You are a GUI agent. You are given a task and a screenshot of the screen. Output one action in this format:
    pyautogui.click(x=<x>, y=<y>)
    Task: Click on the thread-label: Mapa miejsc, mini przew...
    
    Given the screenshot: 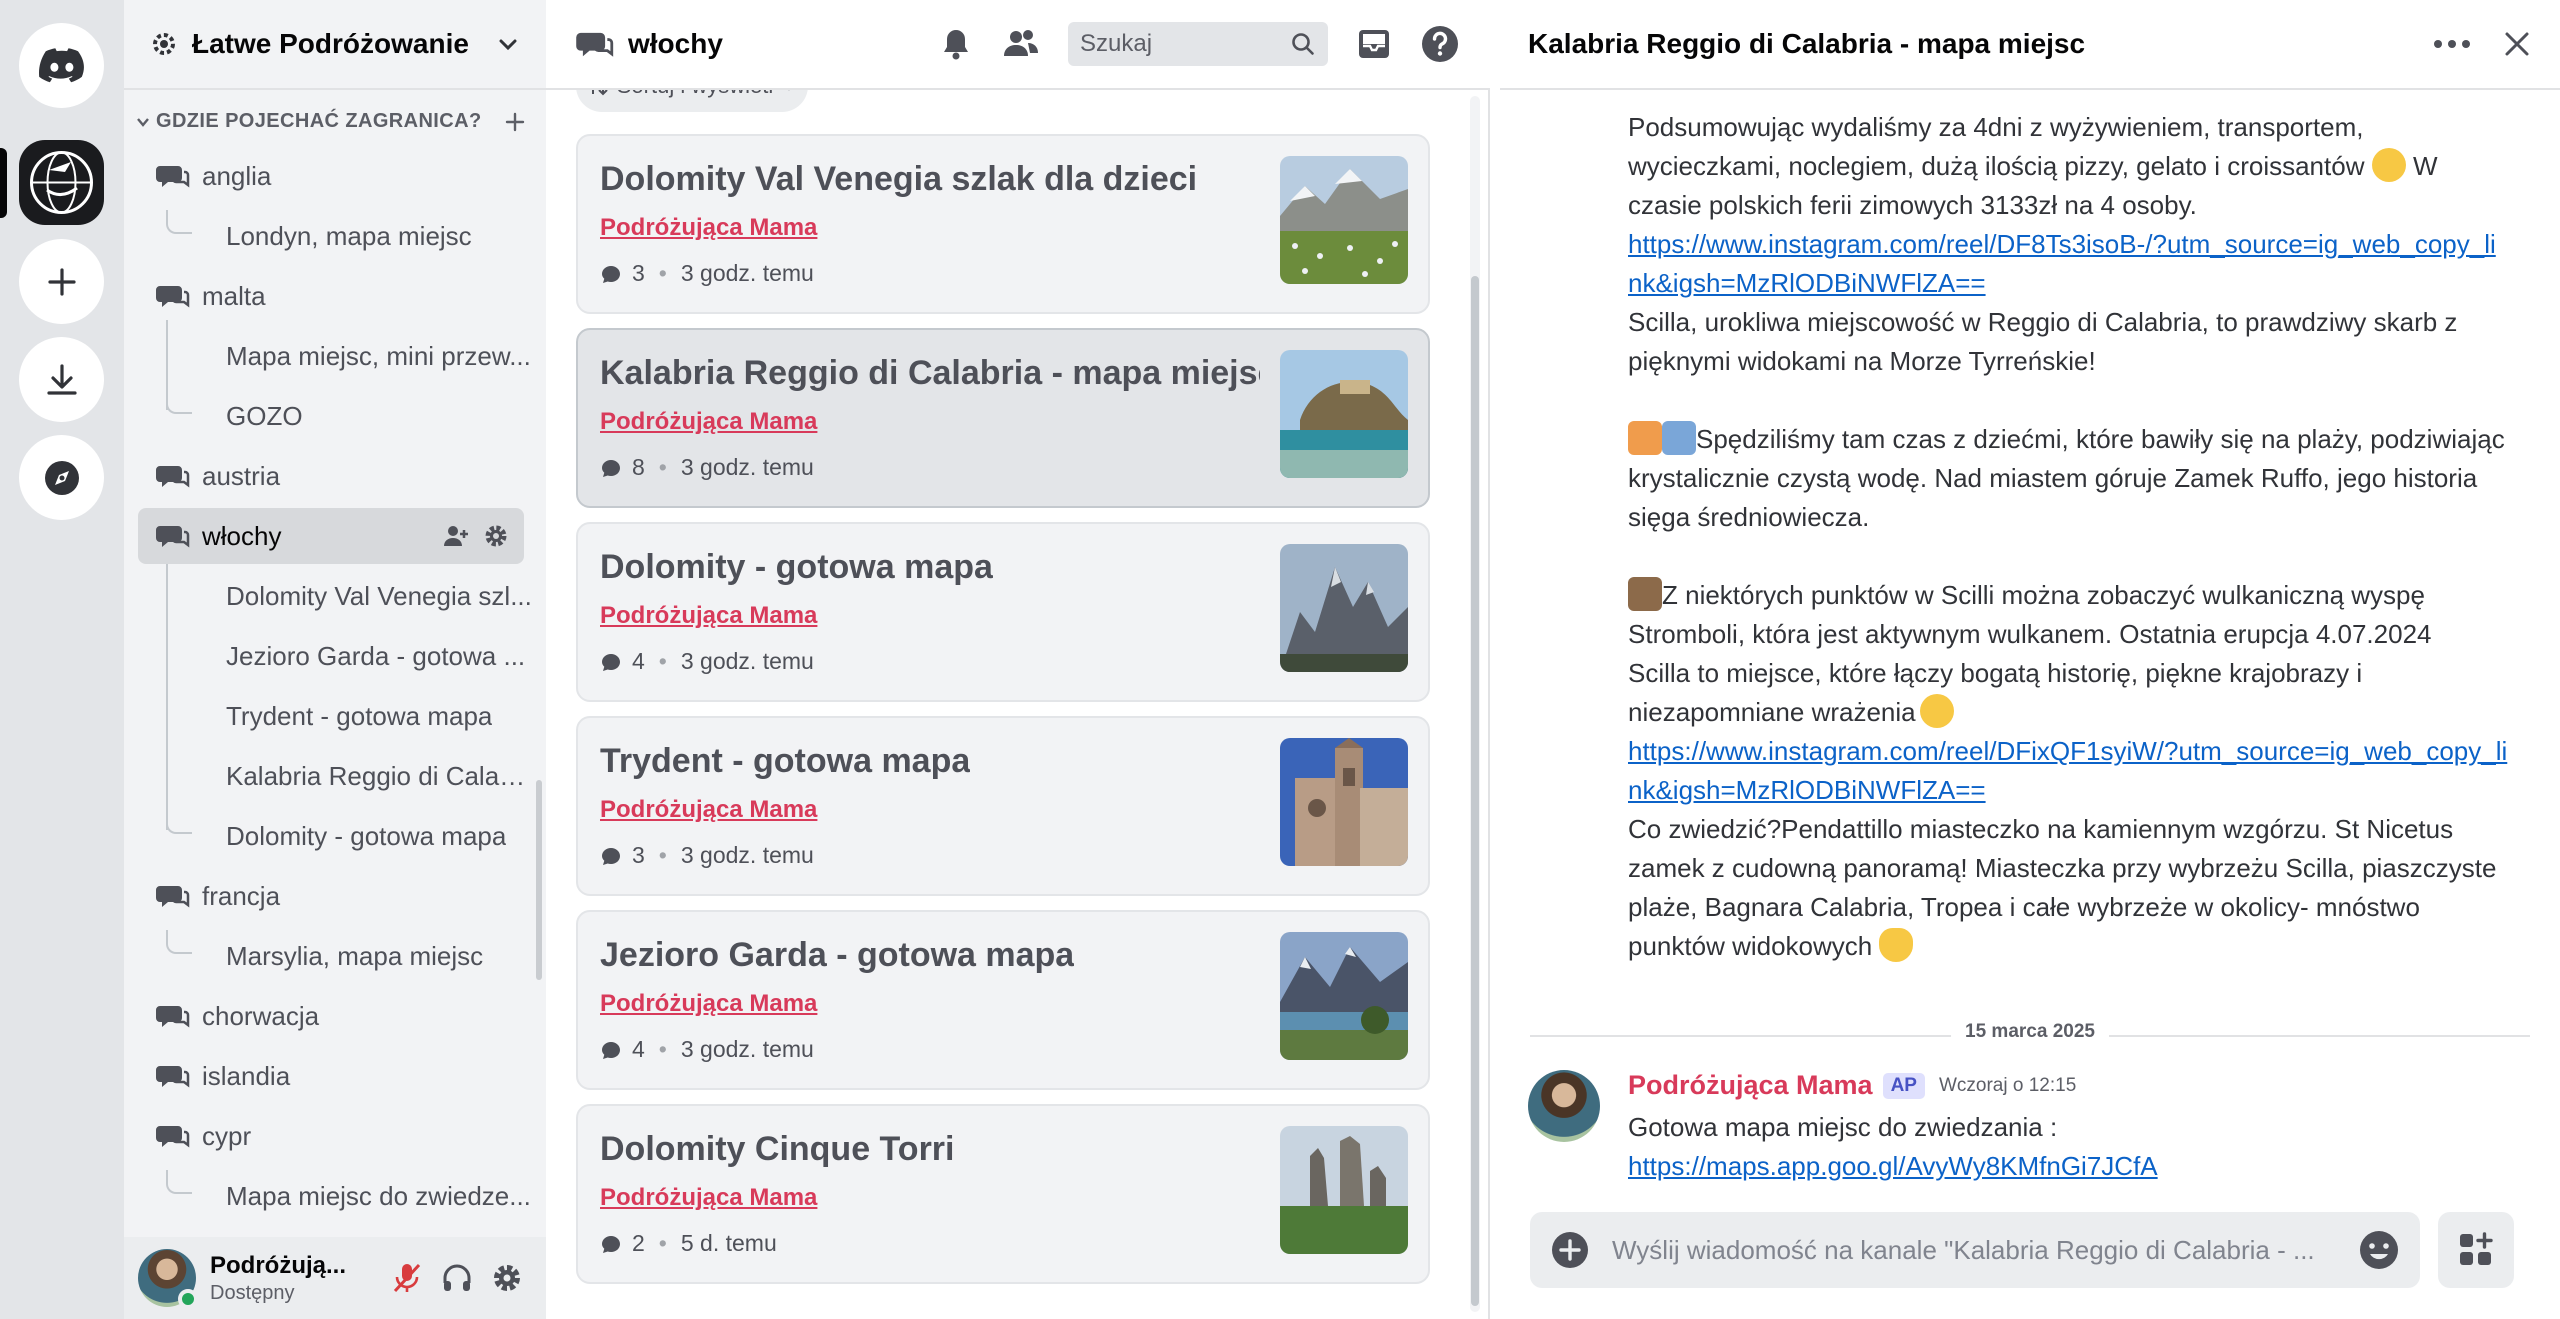 What is the action you would take?
    pyautogui.click(x=378, y=355)
    